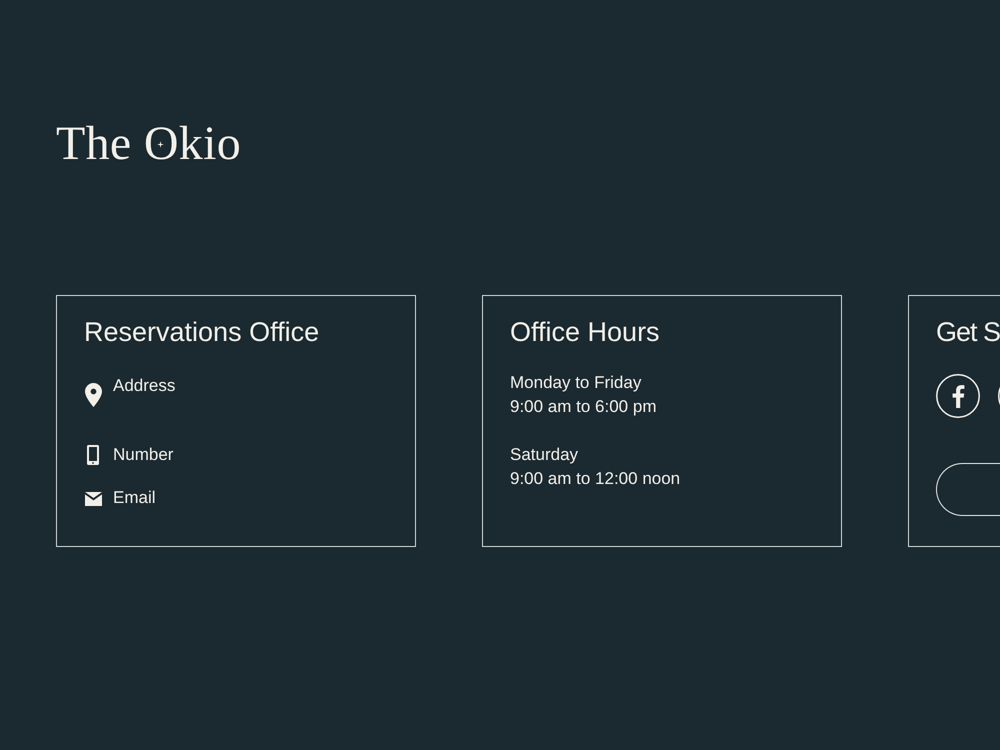  I want to click on contact-label: Email, so click(134, 498).